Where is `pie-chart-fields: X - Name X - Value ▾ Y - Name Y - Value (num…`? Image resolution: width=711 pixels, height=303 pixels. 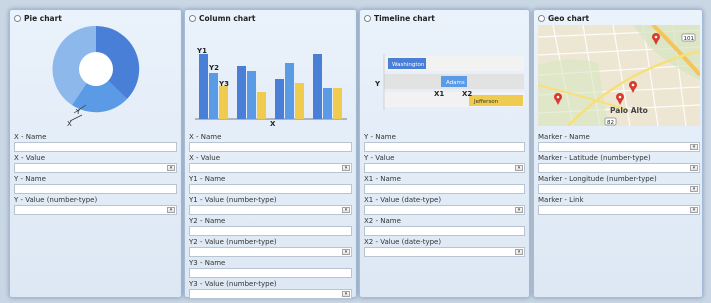
pie-chart-fields: X - Name X - Value ▾ Y - Name Y - Value (num… is located at coordinates (95, 175).